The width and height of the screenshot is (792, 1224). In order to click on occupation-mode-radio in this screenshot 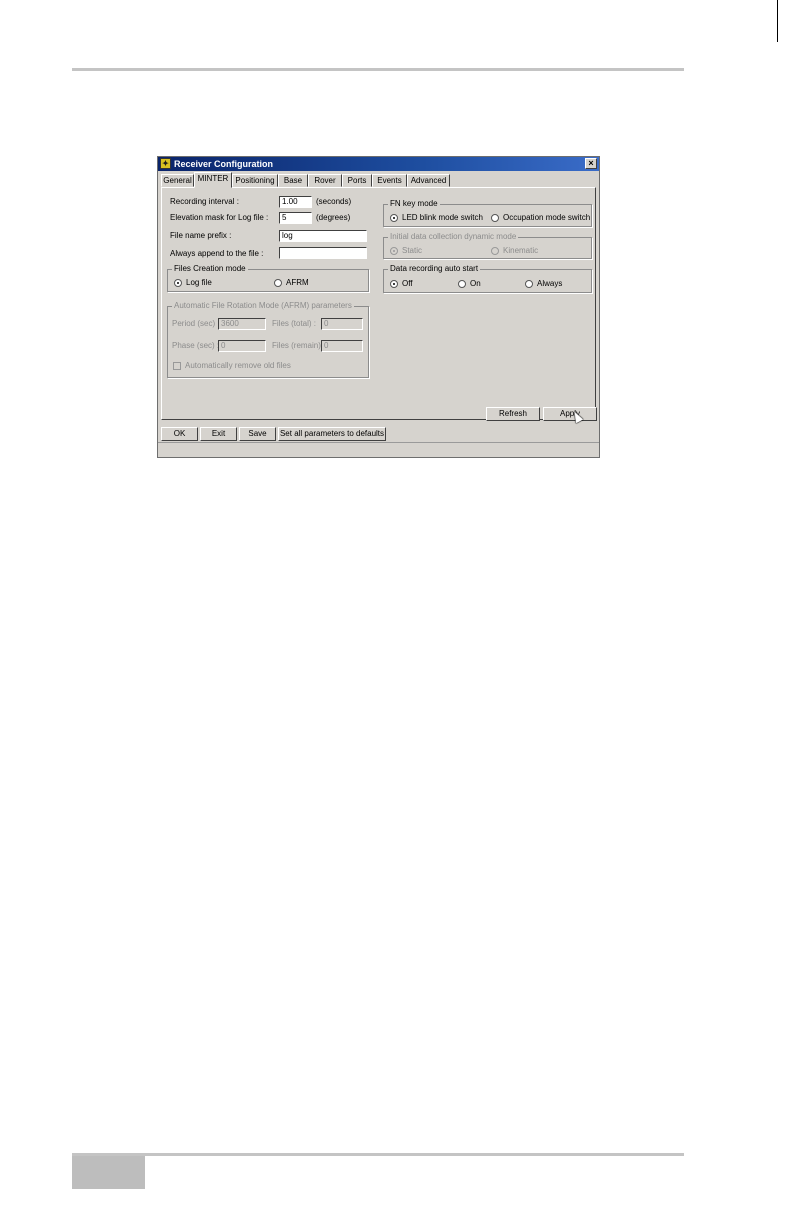, I will do `click(495, 218)`.